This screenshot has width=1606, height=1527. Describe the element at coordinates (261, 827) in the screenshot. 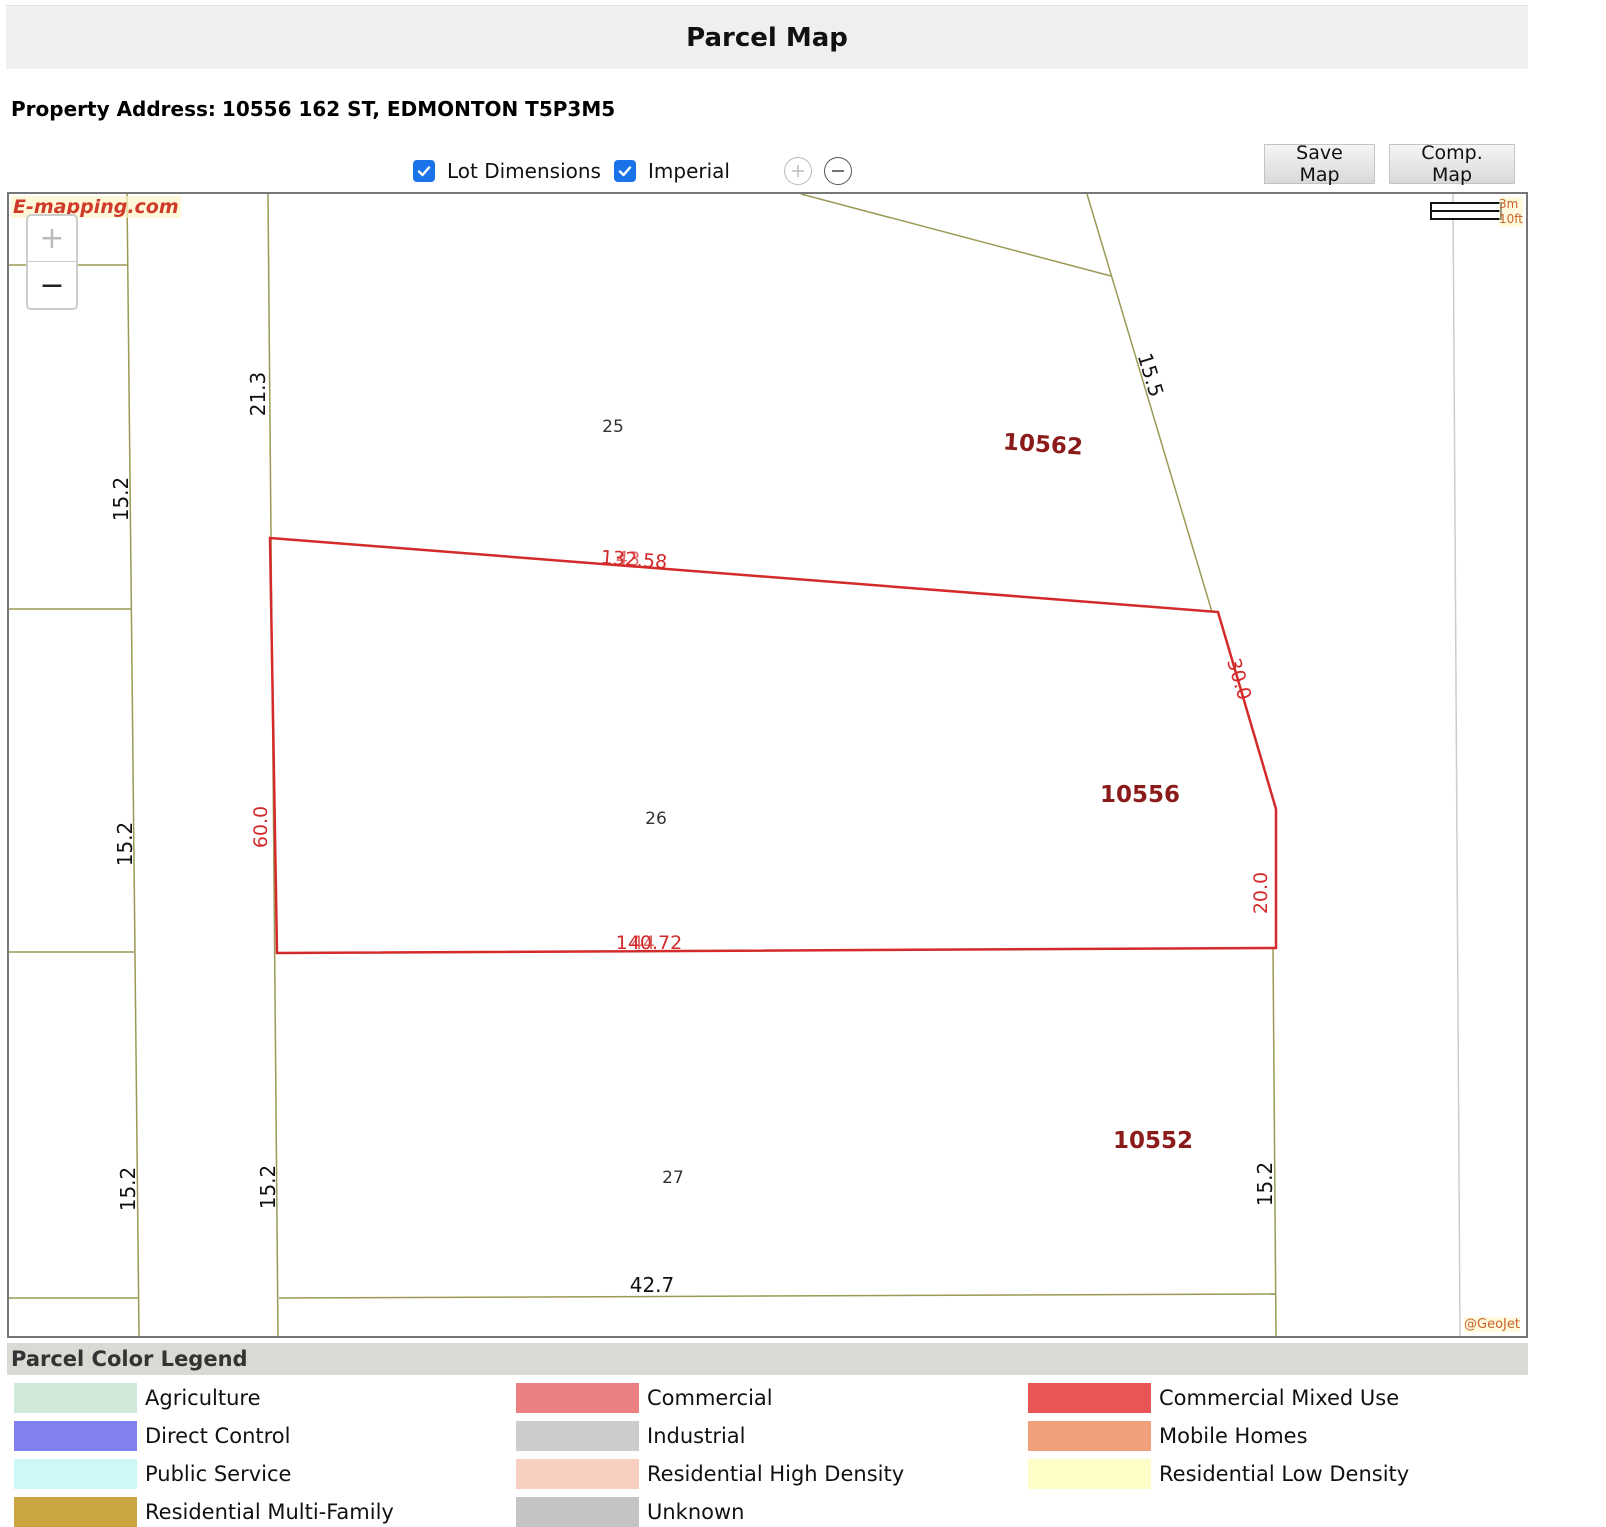

I see `selected-dimension-label: 60.0` at that location.